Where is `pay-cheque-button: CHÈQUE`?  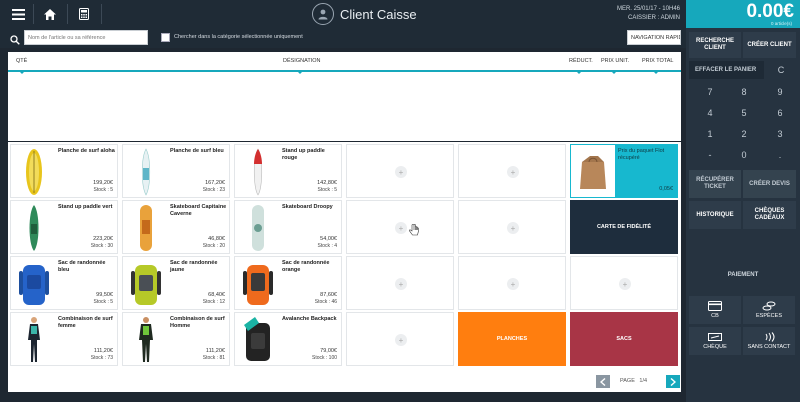 pay-cheque-button: CHÈQUE is located at coordinates (715, 341).